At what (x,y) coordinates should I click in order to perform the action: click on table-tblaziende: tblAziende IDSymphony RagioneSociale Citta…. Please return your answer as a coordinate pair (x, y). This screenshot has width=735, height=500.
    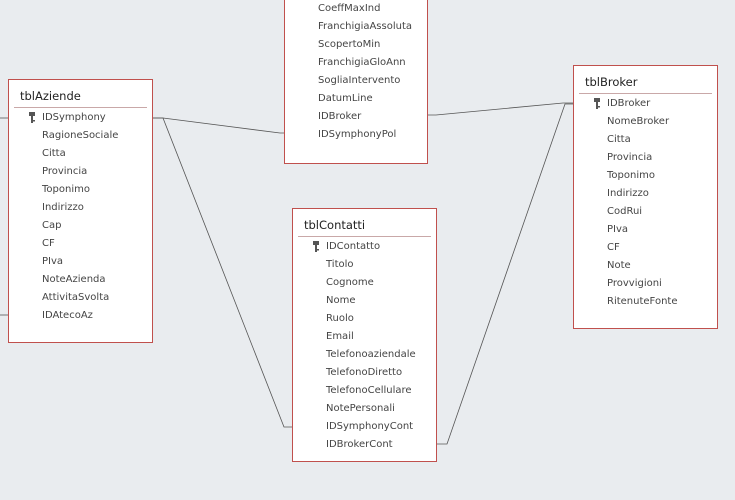
    Looking at the image, I should click on (80, 211).